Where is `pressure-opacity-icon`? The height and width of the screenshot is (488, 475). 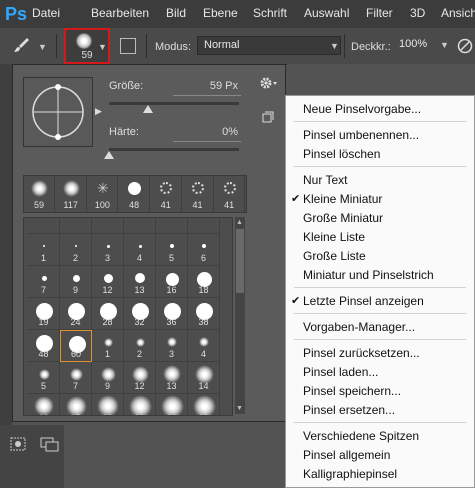
pressure-opacity-icon is located at coordinates (465, 46).